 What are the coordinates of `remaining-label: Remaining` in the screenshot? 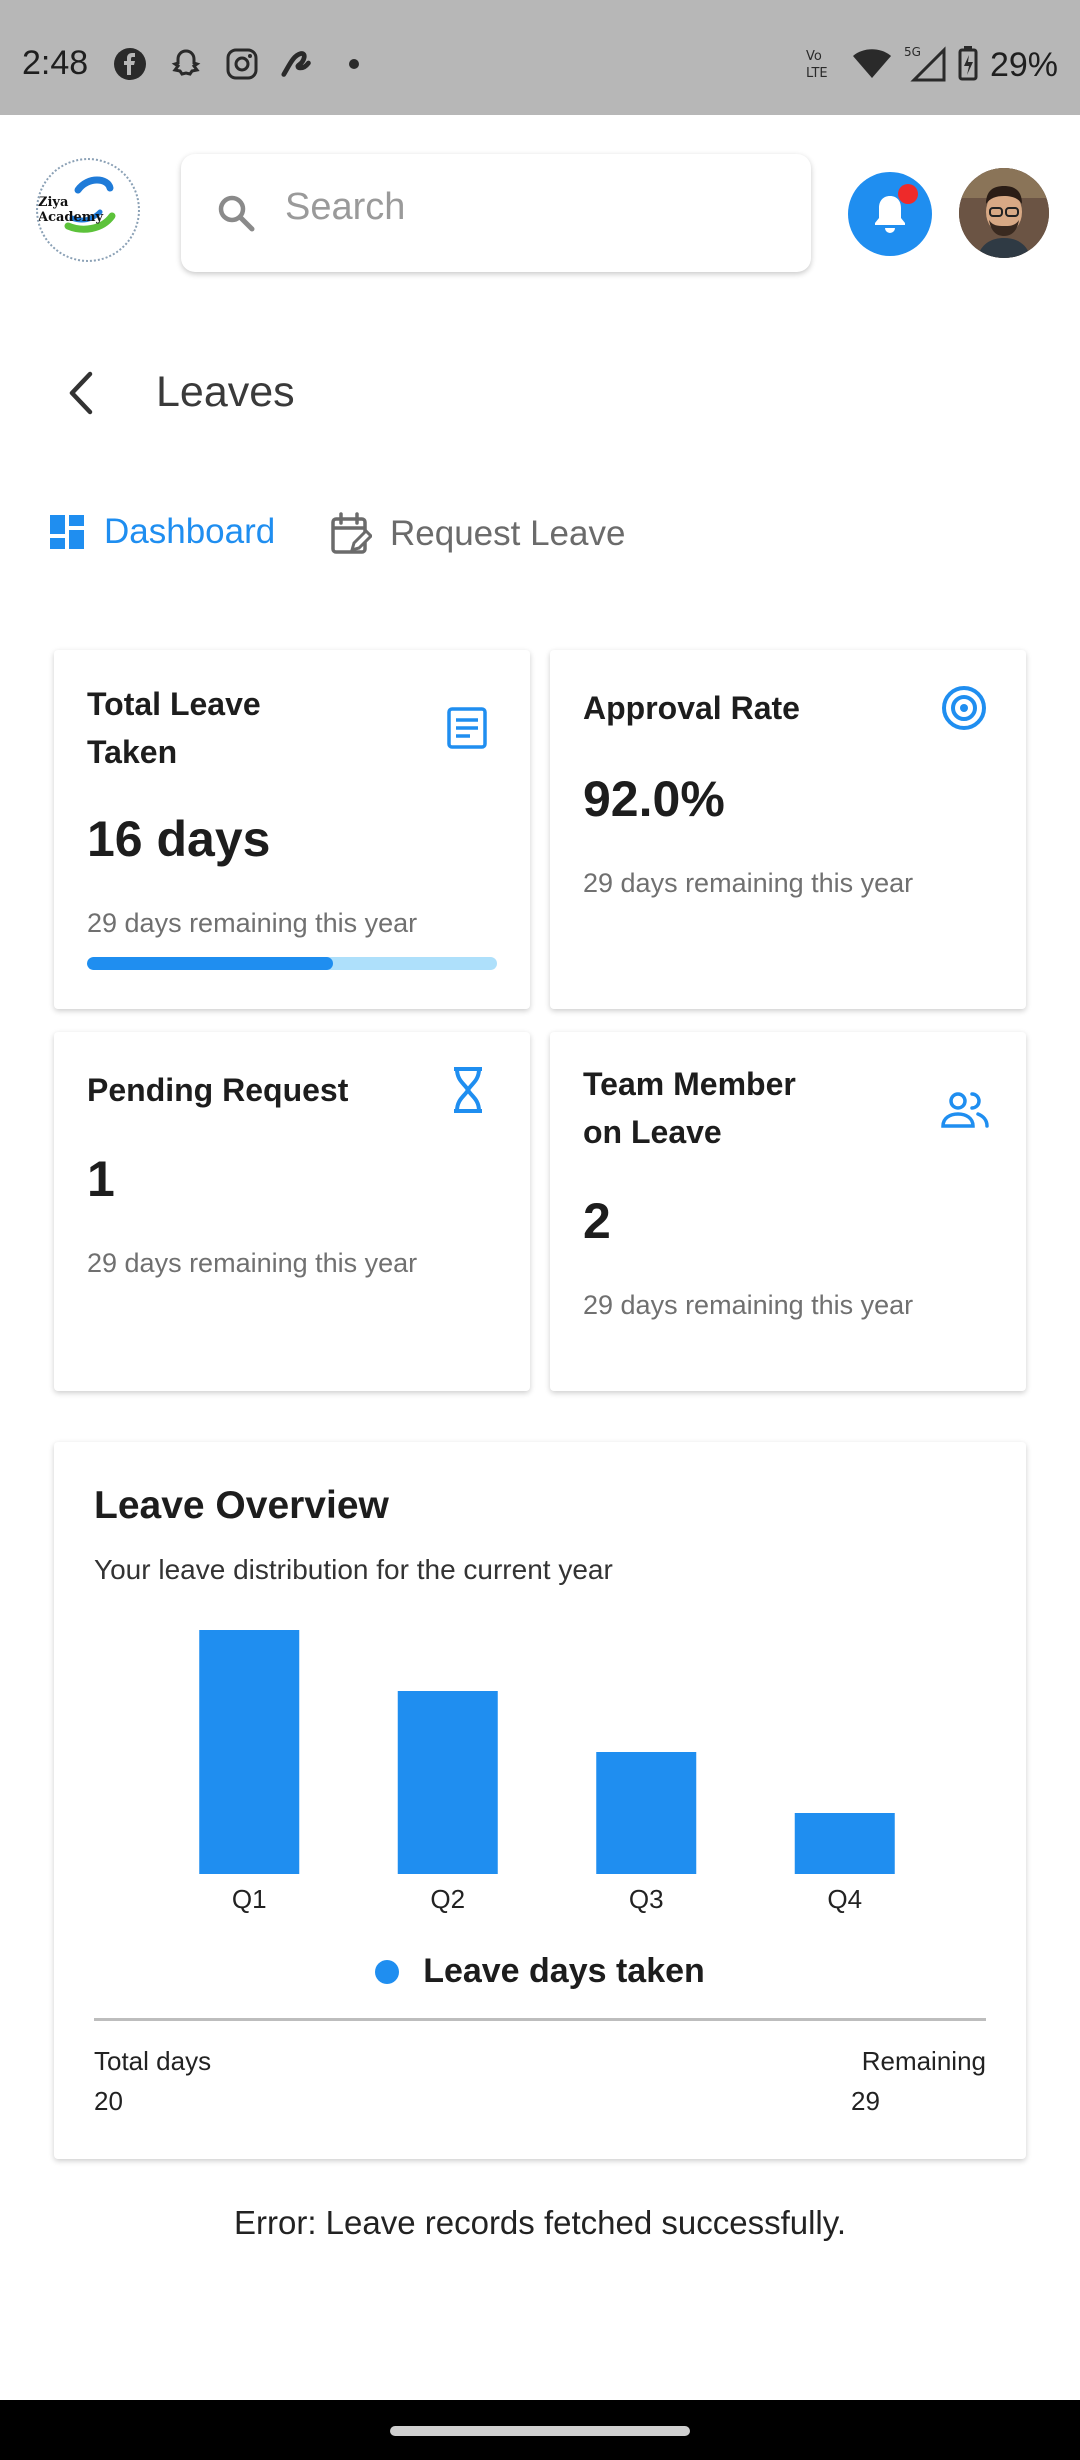 It's located at (923, 2061).